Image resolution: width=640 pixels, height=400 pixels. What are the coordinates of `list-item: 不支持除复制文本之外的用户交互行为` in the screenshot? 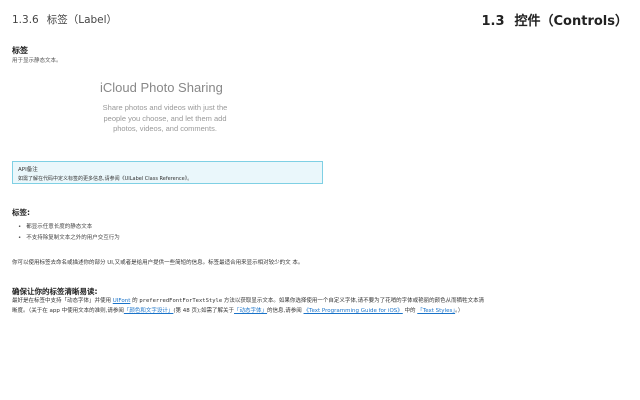 It's located at (69, 238).